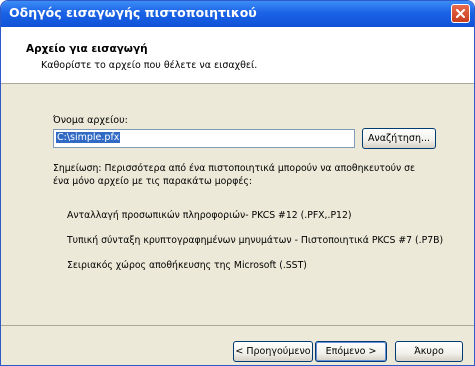 Image resolution: width=475 pixels, height=366 pixels. Describe the element at coordinates (273, 351) in the screenshot. I see `back-button: < Προηγούμενο` at that location.